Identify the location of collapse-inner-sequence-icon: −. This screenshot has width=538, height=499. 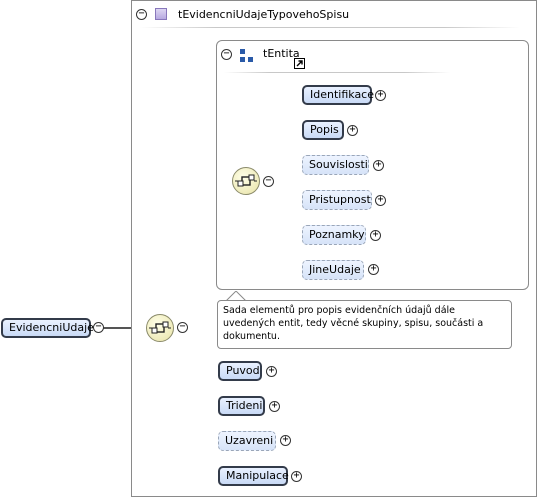
(268, 181).